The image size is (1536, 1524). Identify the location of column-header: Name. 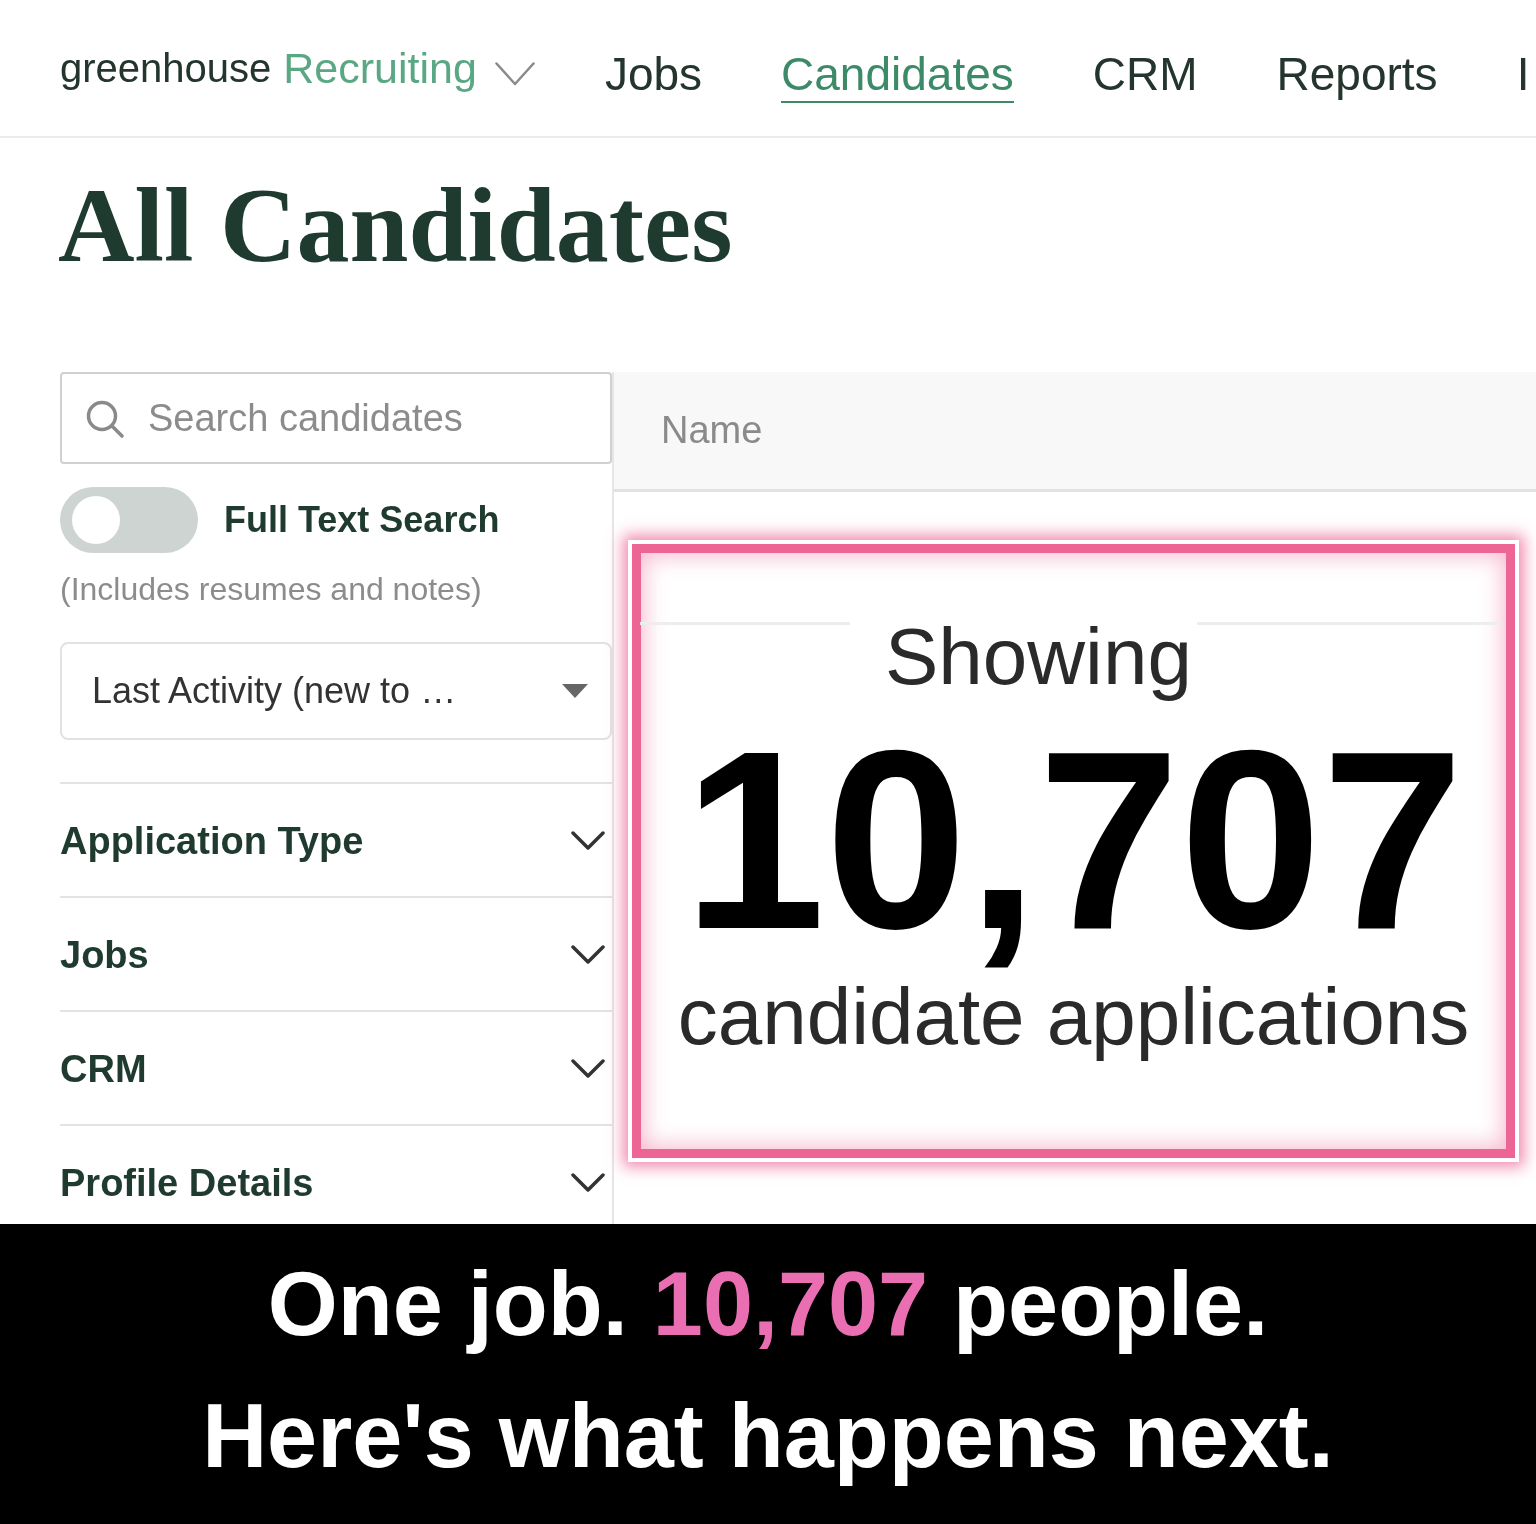
(712, 430).